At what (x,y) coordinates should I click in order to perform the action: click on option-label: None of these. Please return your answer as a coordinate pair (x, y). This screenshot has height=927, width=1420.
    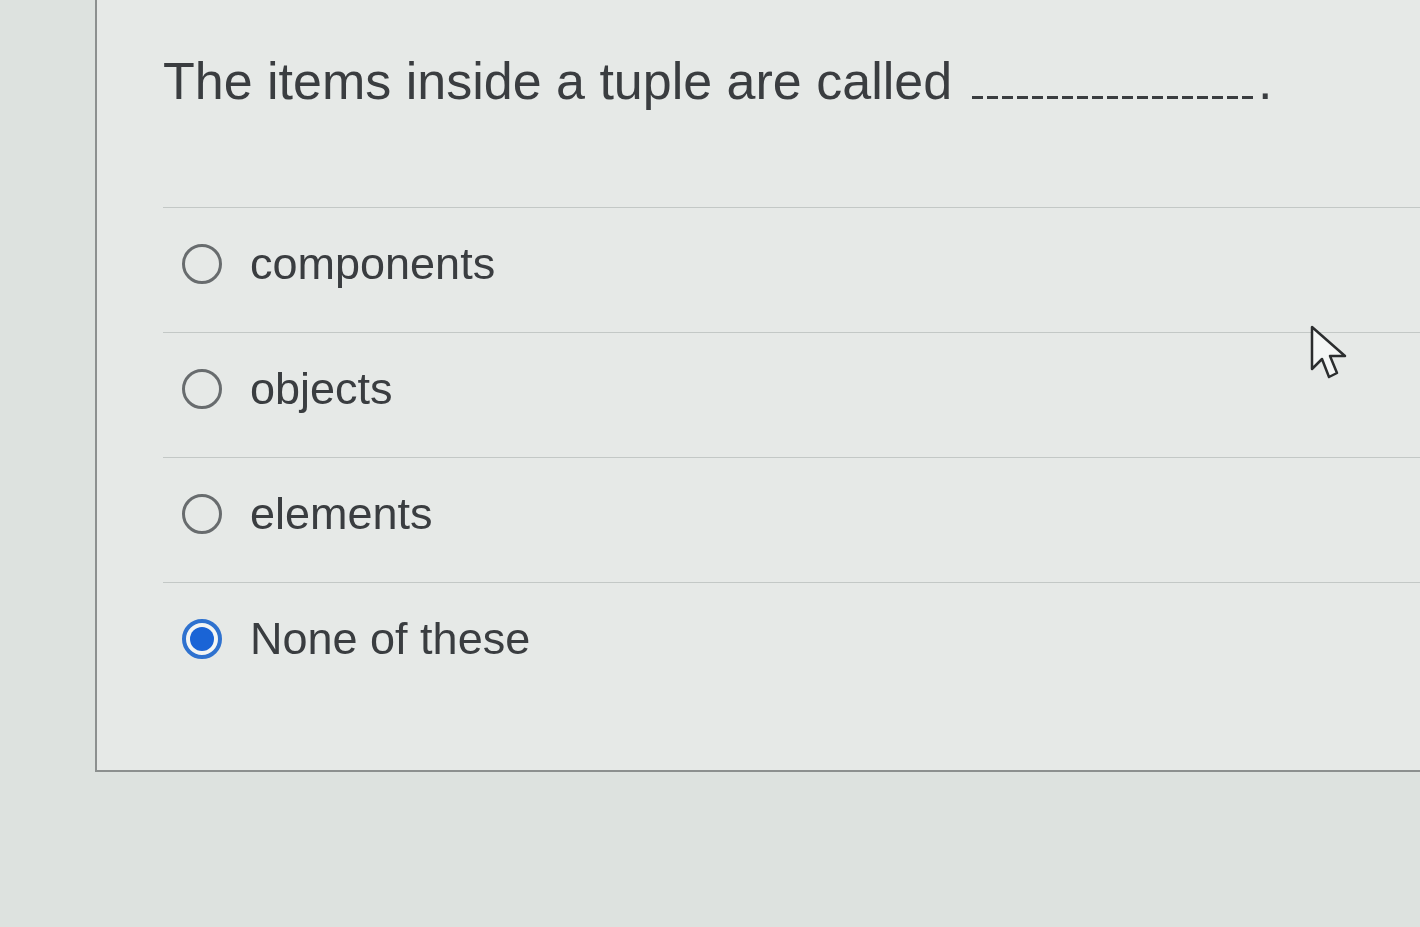
    Looking at the image, I should click on (390, 639).